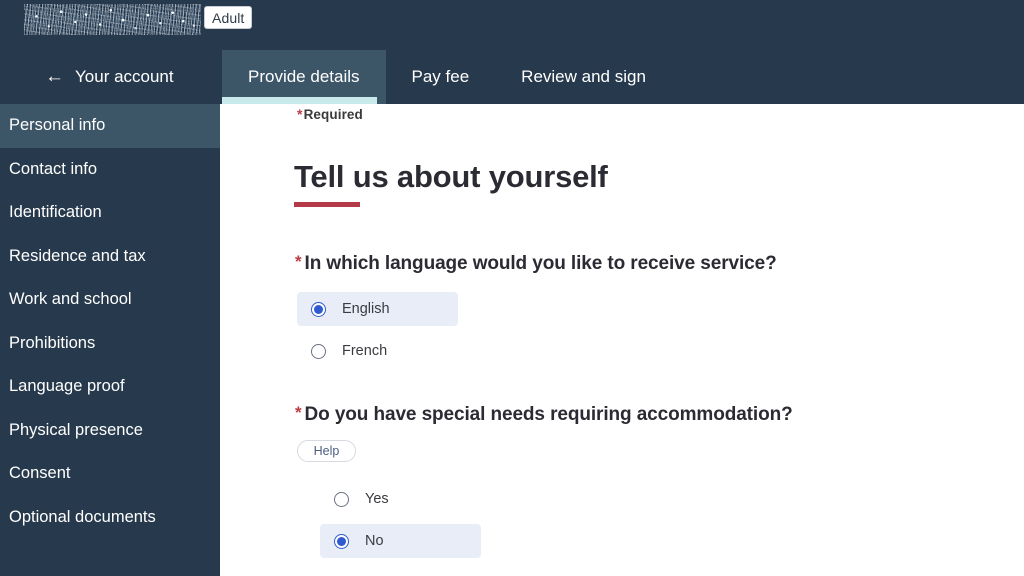 Image resolution: width=1024 pixels, height=576 pixels. I want to click on back-to-your-account-link: ← Your account, so click(109, 77).